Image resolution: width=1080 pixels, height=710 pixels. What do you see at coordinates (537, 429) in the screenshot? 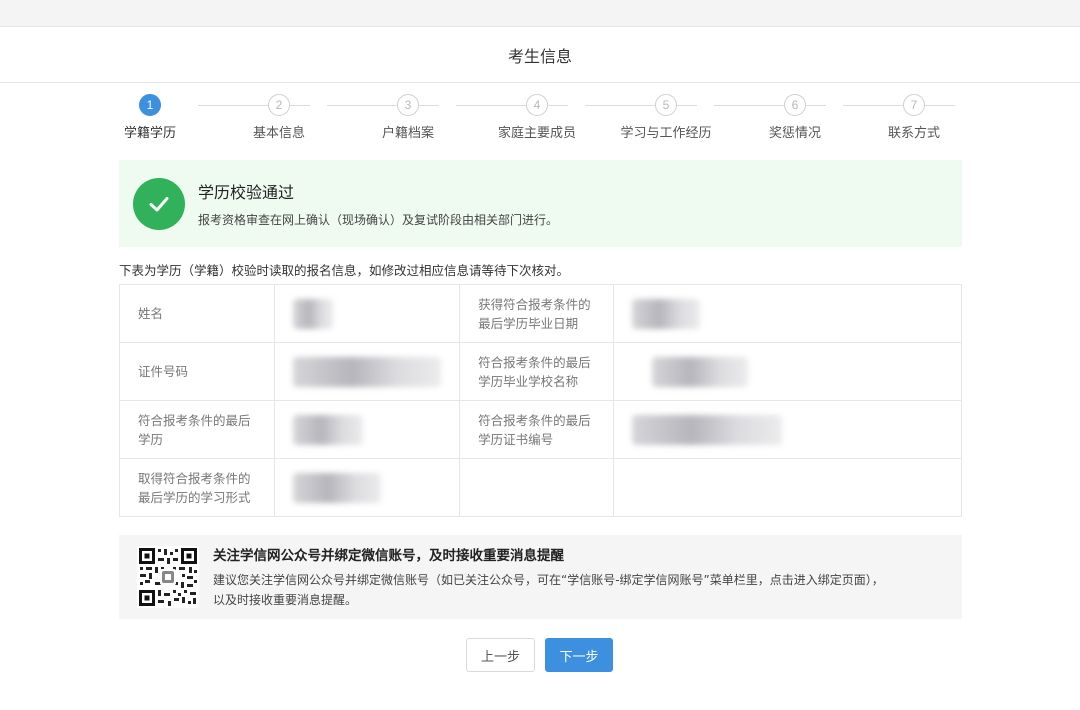
I see `field-label-certificate-number: 符合报考条件的最后学历证书编号` at bounding box center [537, 429].